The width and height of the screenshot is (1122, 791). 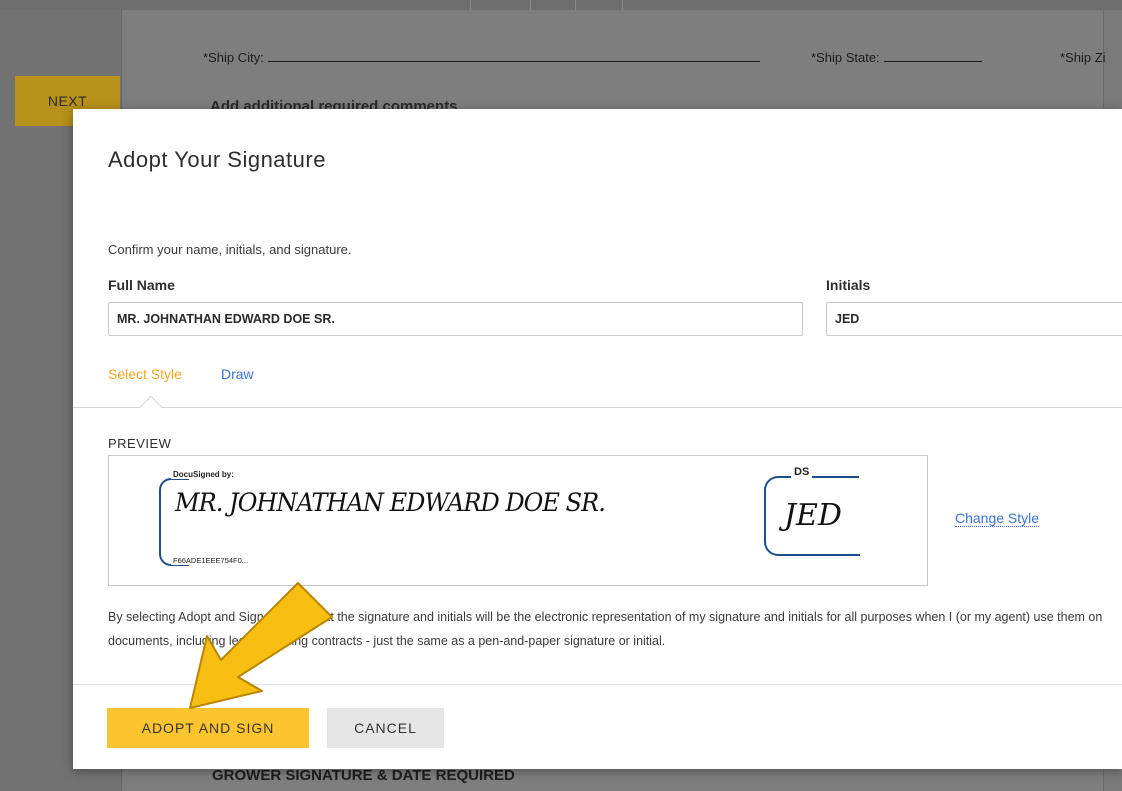 I want to click on full-name-input, so click(x=455, y=319).